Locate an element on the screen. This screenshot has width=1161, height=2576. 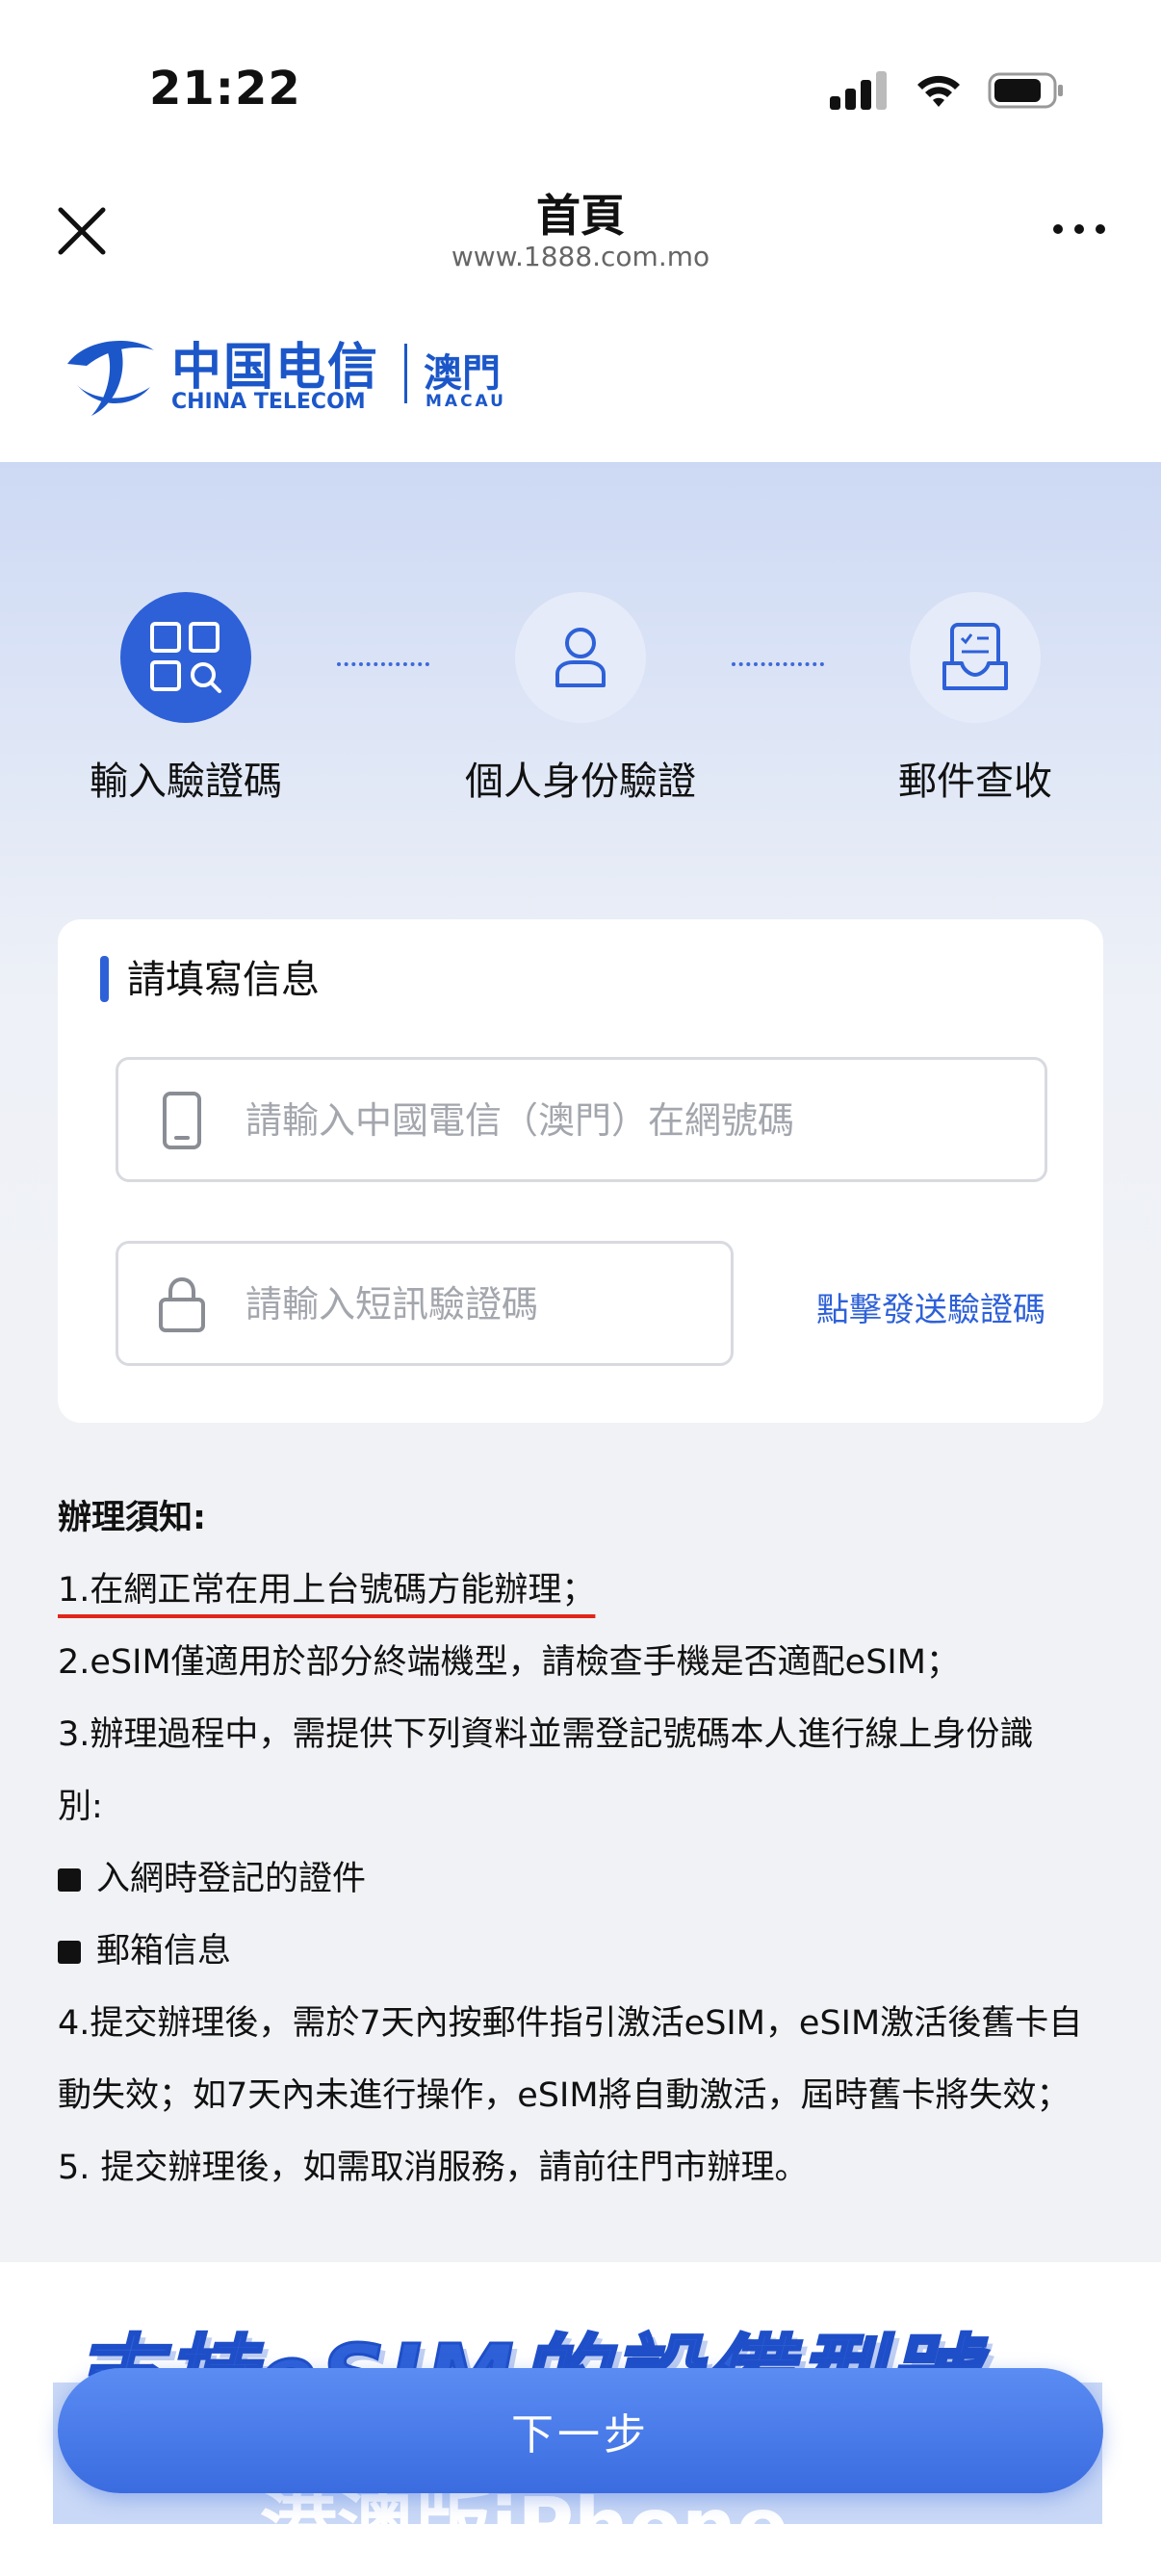
notice-item: 2.eSIM僅適用於部分終端機型，請檢查手機是否適配eSIM； is located at coordinates (509, 1663).